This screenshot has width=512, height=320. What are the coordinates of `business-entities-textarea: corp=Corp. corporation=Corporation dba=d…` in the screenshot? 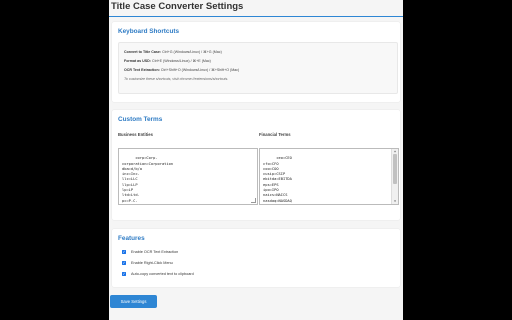 It's located at (188, 176).